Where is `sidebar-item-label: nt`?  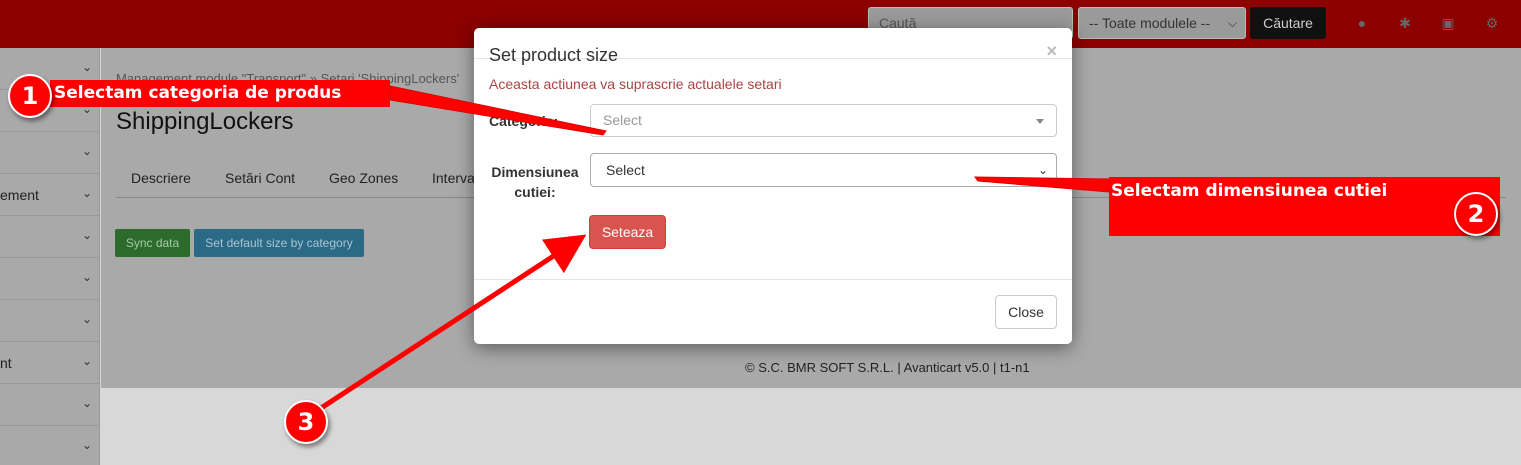
sidebar-item-label: nt is located at coordinates (6, 363).